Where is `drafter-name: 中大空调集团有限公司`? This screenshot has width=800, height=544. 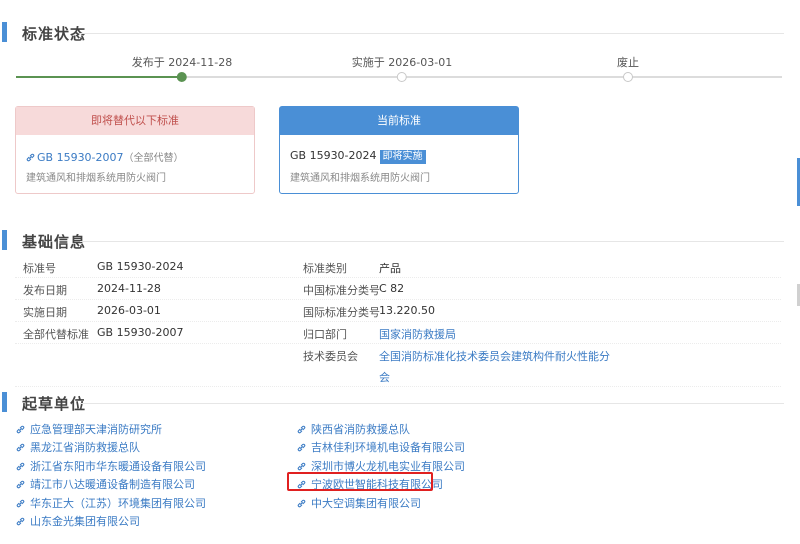 drafter-name: 中大空调集团有限公司 is located at coordinates (366, 503).